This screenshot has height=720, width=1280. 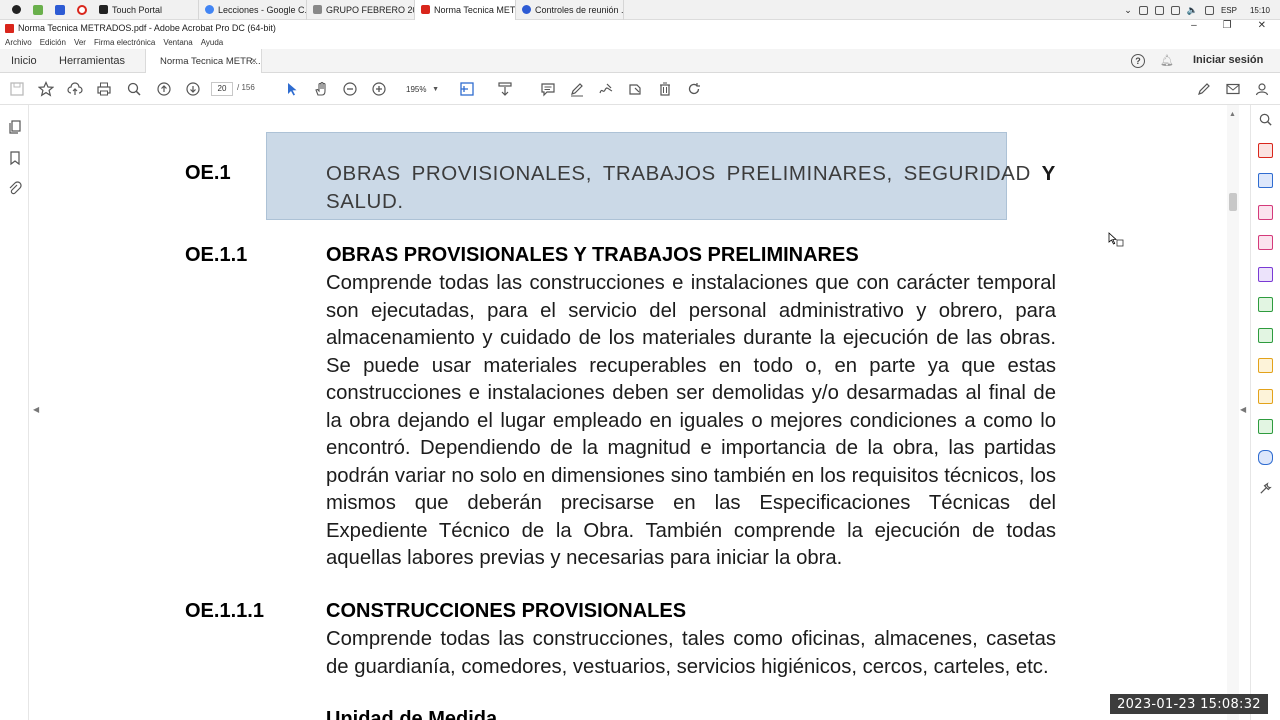 What do you see at coordinates (80, 42) in the screenshot?
I see `menu-ver: Ver` at bounding box center [80, 42].